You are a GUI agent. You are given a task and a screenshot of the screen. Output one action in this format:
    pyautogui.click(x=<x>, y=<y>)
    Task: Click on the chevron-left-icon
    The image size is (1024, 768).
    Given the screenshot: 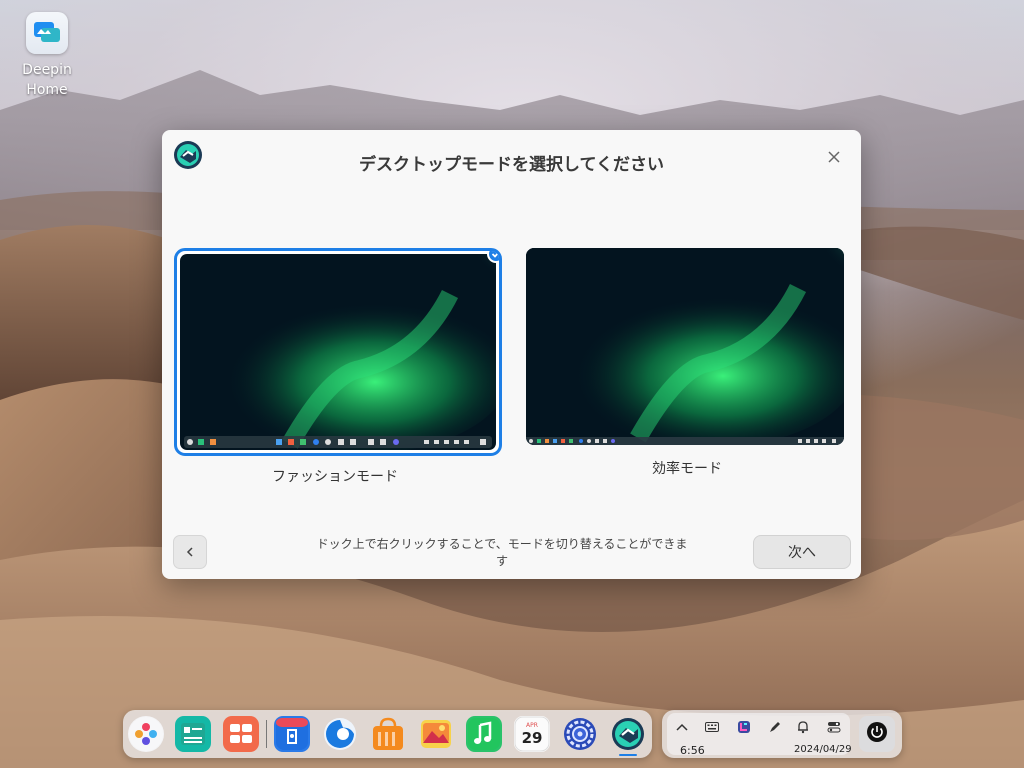 What is the action you would take?
    pyautogui.click(x=190, y=552)
    